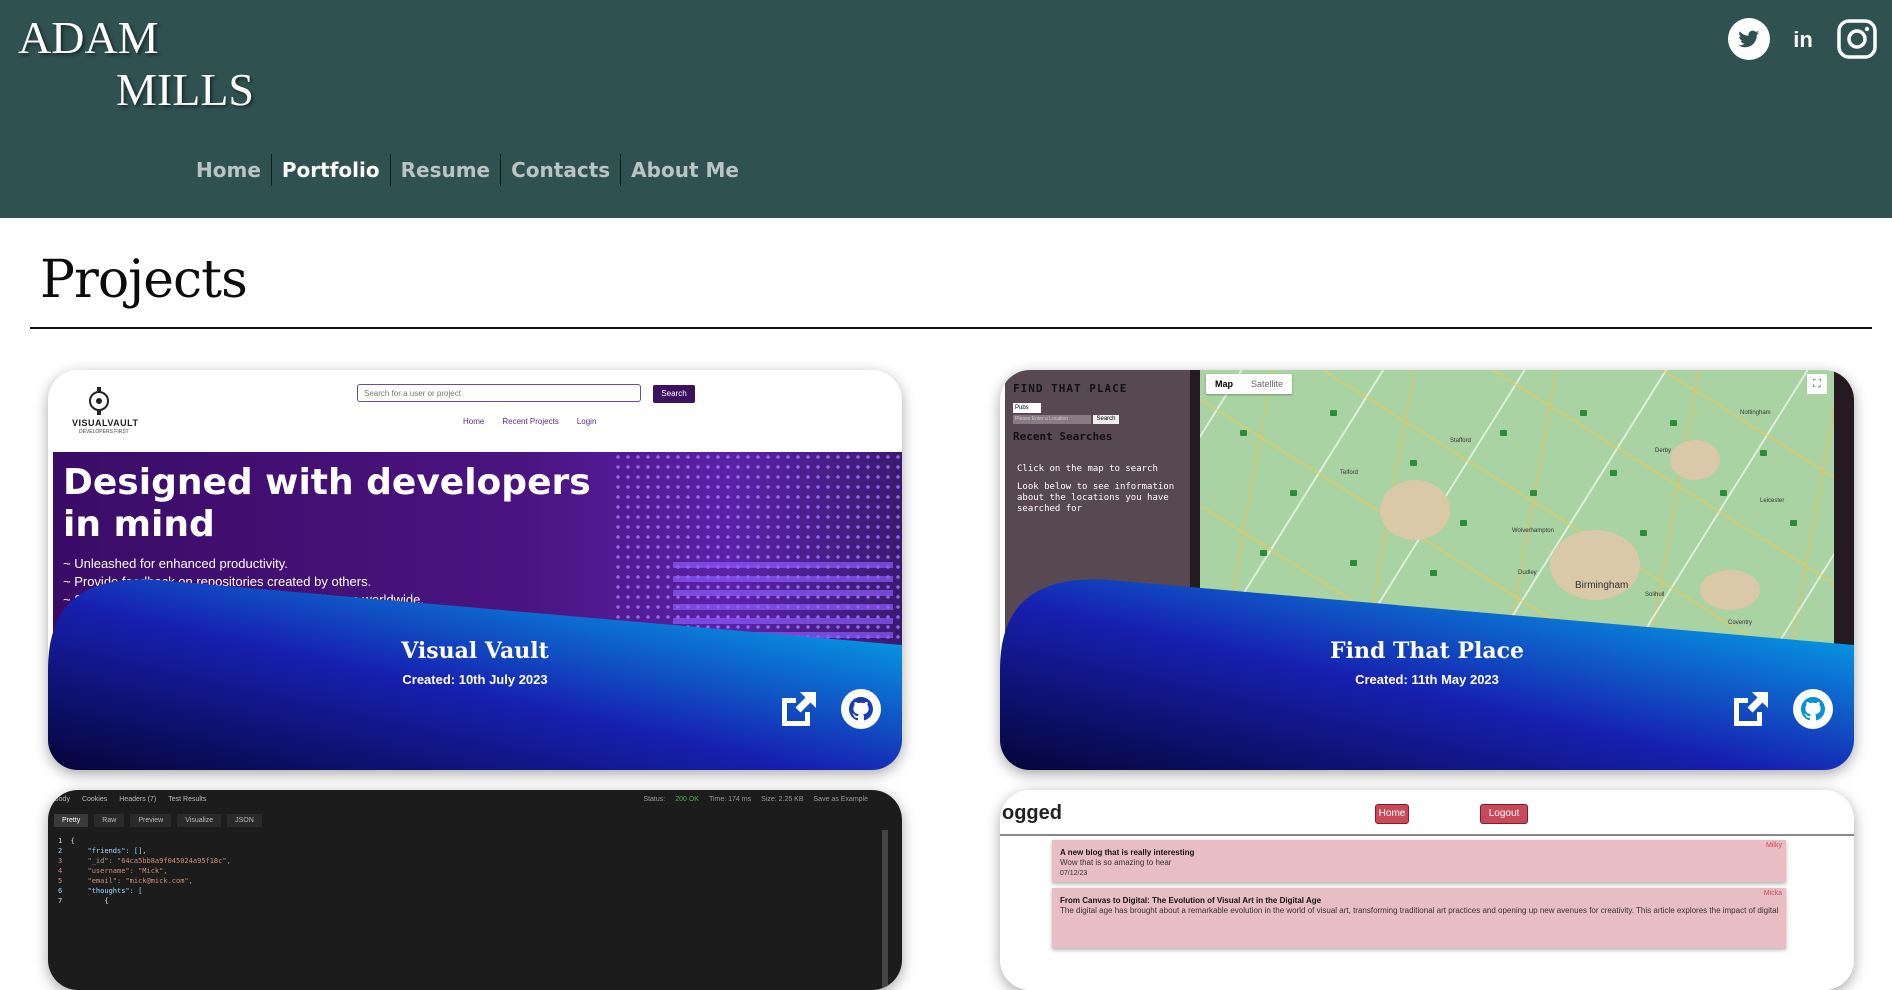  I want to click on code-line: 4 "username": "Mick",, so click(113, 871).